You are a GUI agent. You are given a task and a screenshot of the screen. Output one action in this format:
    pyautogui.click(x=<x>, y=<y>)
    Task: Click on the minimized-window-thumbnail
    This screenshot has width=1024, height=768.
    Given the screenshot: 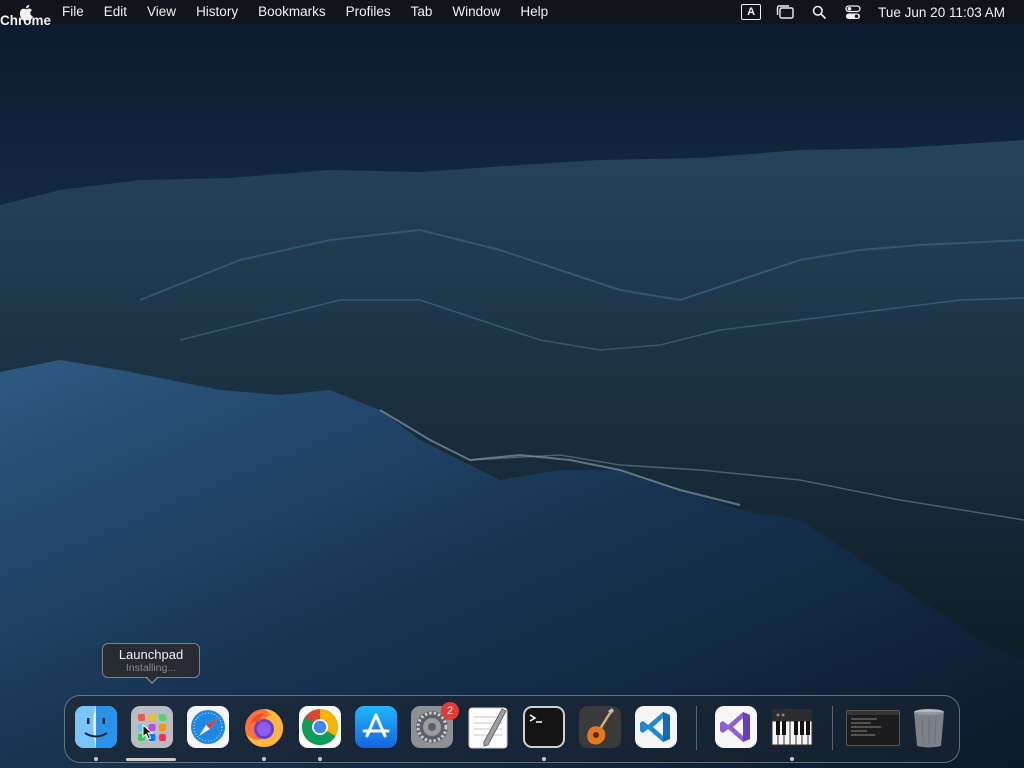 What is the action you would take?
    pyautogui.click(x=873, y=728)
    